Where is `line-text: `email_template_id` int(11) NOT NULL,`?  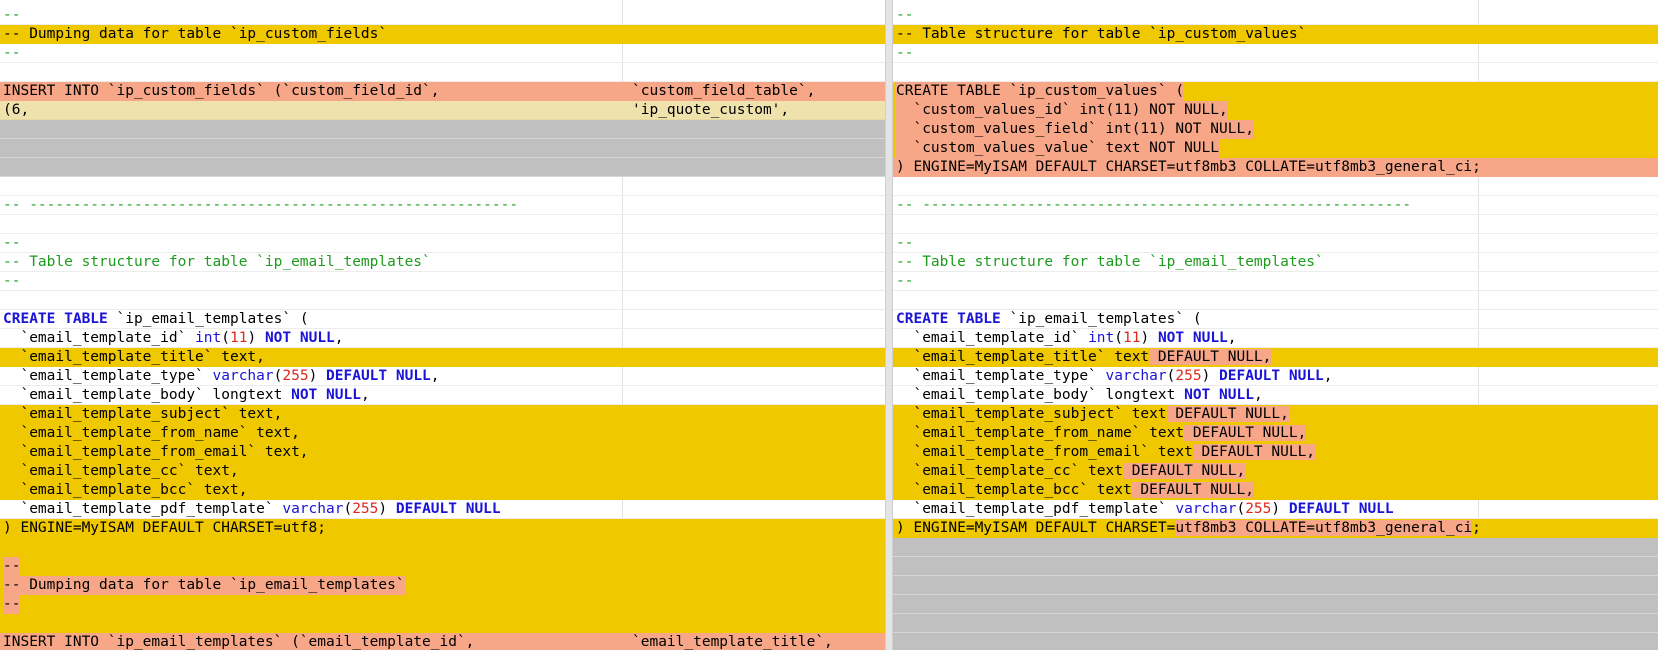
line-text: `email_template_id` int(11) NOT NULL, is located at coordinates (1066, 338).